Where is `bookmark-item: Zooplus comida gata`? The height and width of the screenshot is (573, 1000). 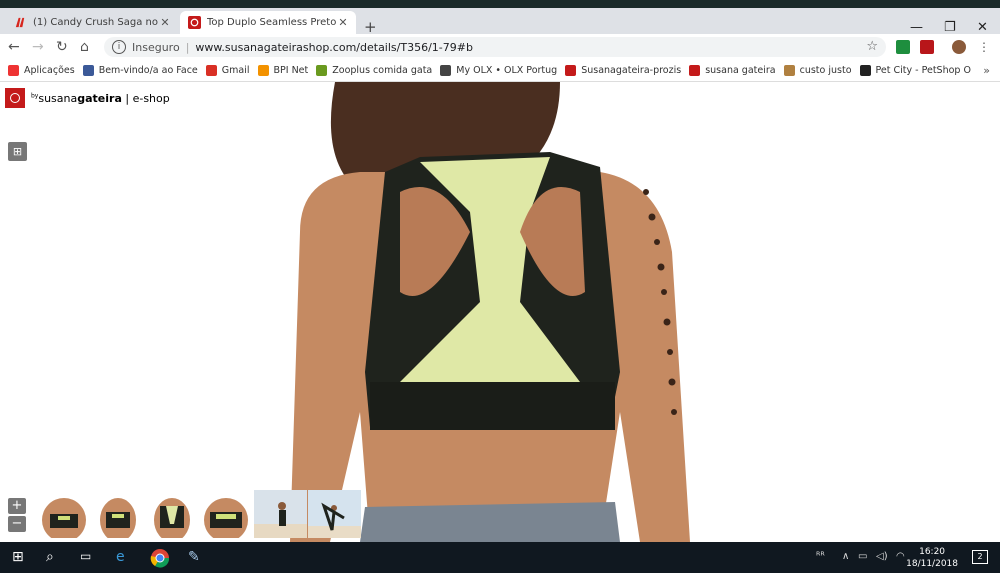 bookmark-item: Zooplus comida gata is located at coordinates (374, 70).